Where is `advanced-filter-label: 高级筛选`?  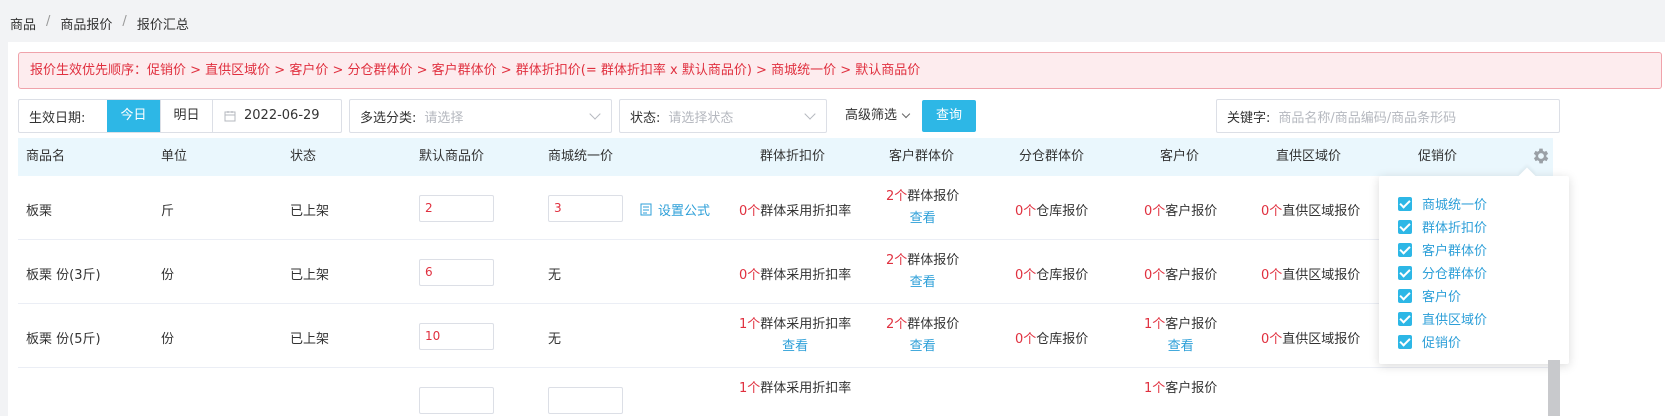 advanced-filter-label: 高级筛选 is located at coordinates (871, 115).